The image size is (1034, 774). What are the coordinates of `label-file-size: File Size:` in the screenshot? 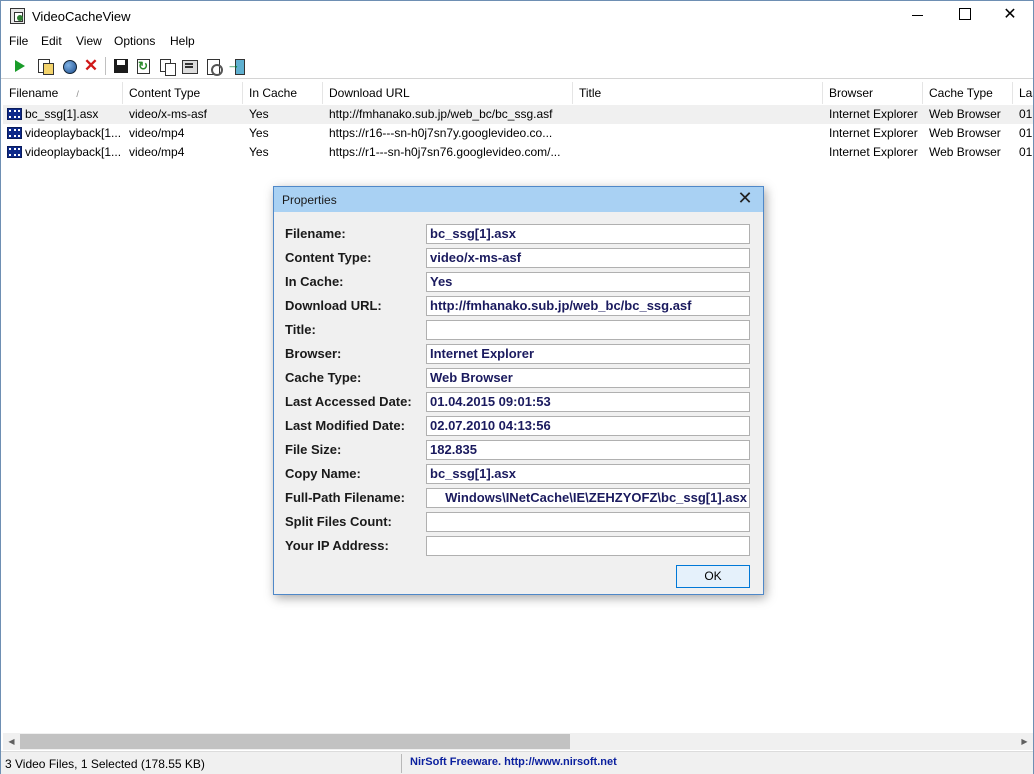 It's located at (313, 449).